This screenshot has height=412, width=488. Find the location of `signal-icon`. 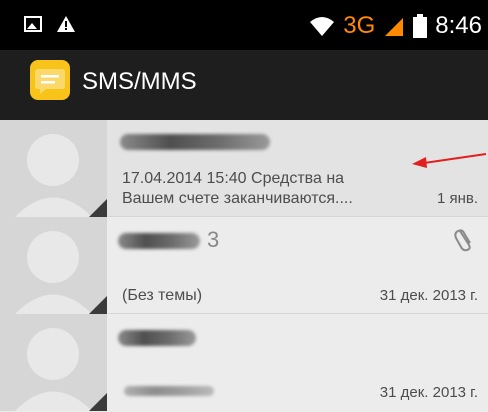

signal-icon is located at coordinates (394, 27).